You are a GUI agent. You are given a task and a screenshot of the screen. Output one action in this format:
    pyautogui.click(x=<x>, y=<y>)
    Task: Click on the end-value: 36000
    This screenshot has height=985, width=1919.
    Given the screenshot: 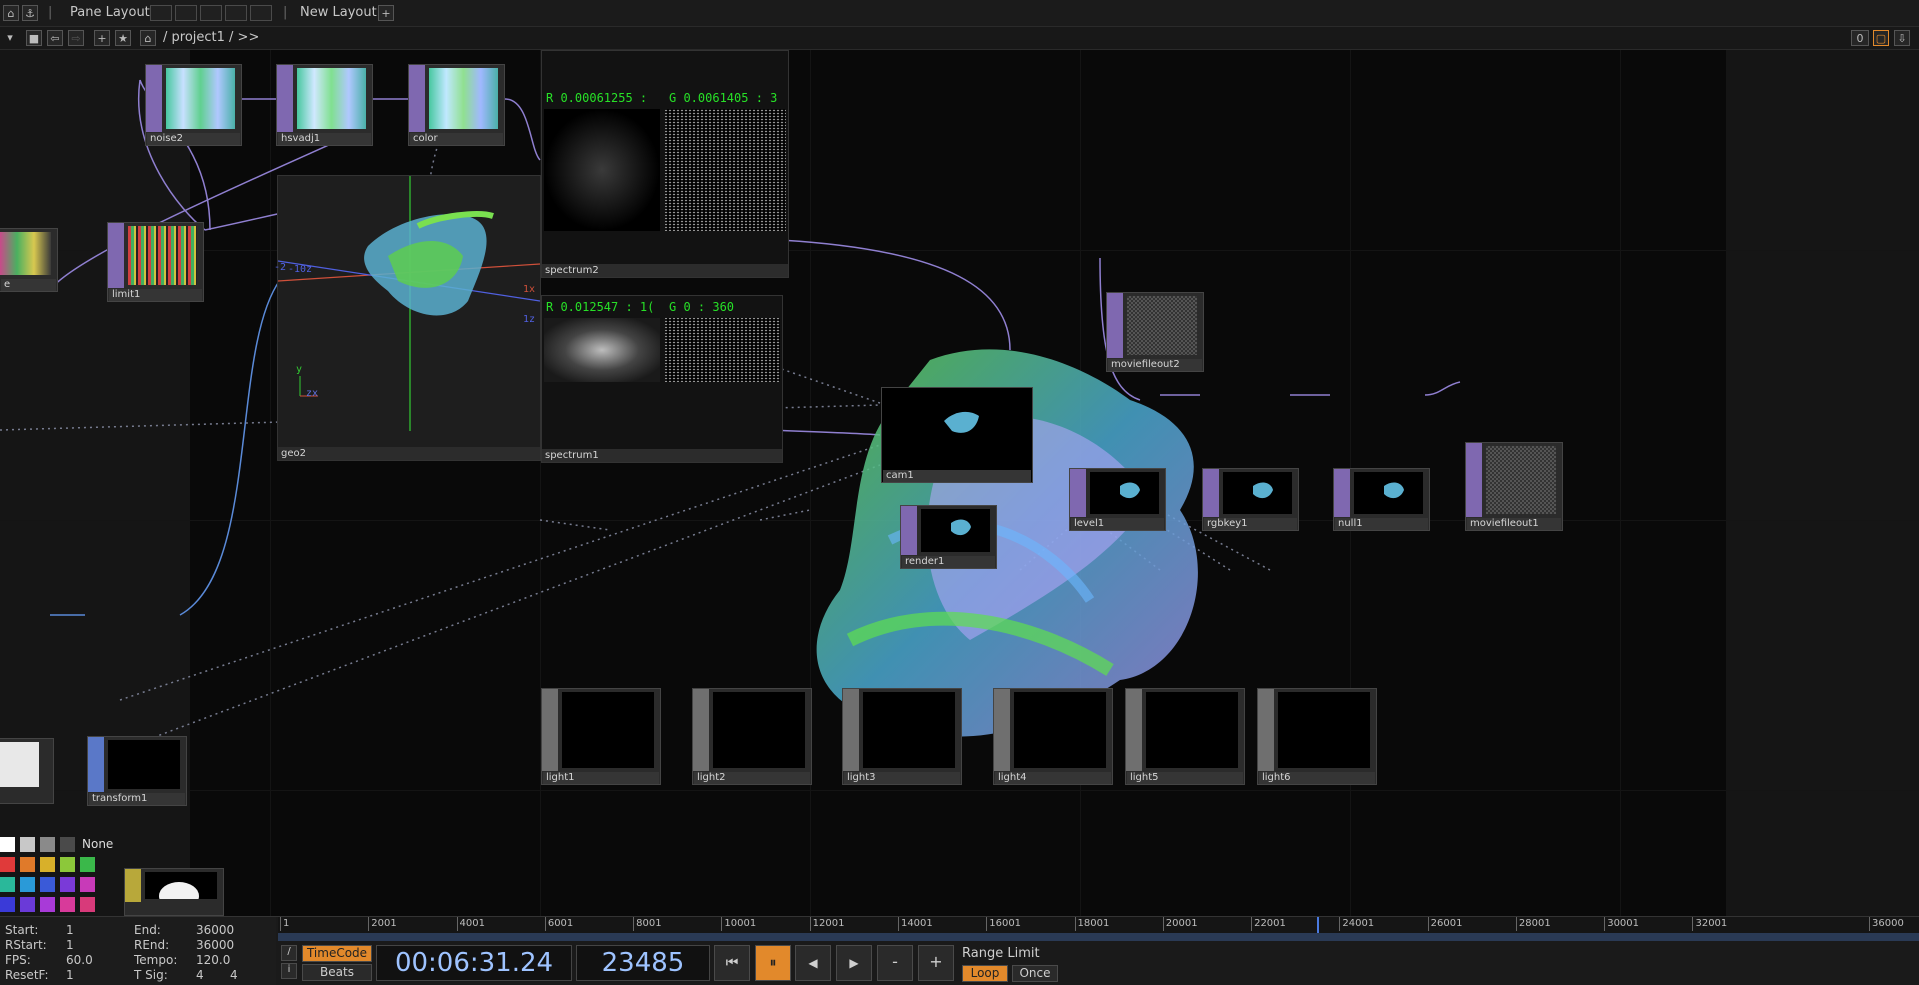 What is the action you would take?
    pyautogui.click(x=215, y=930)
    